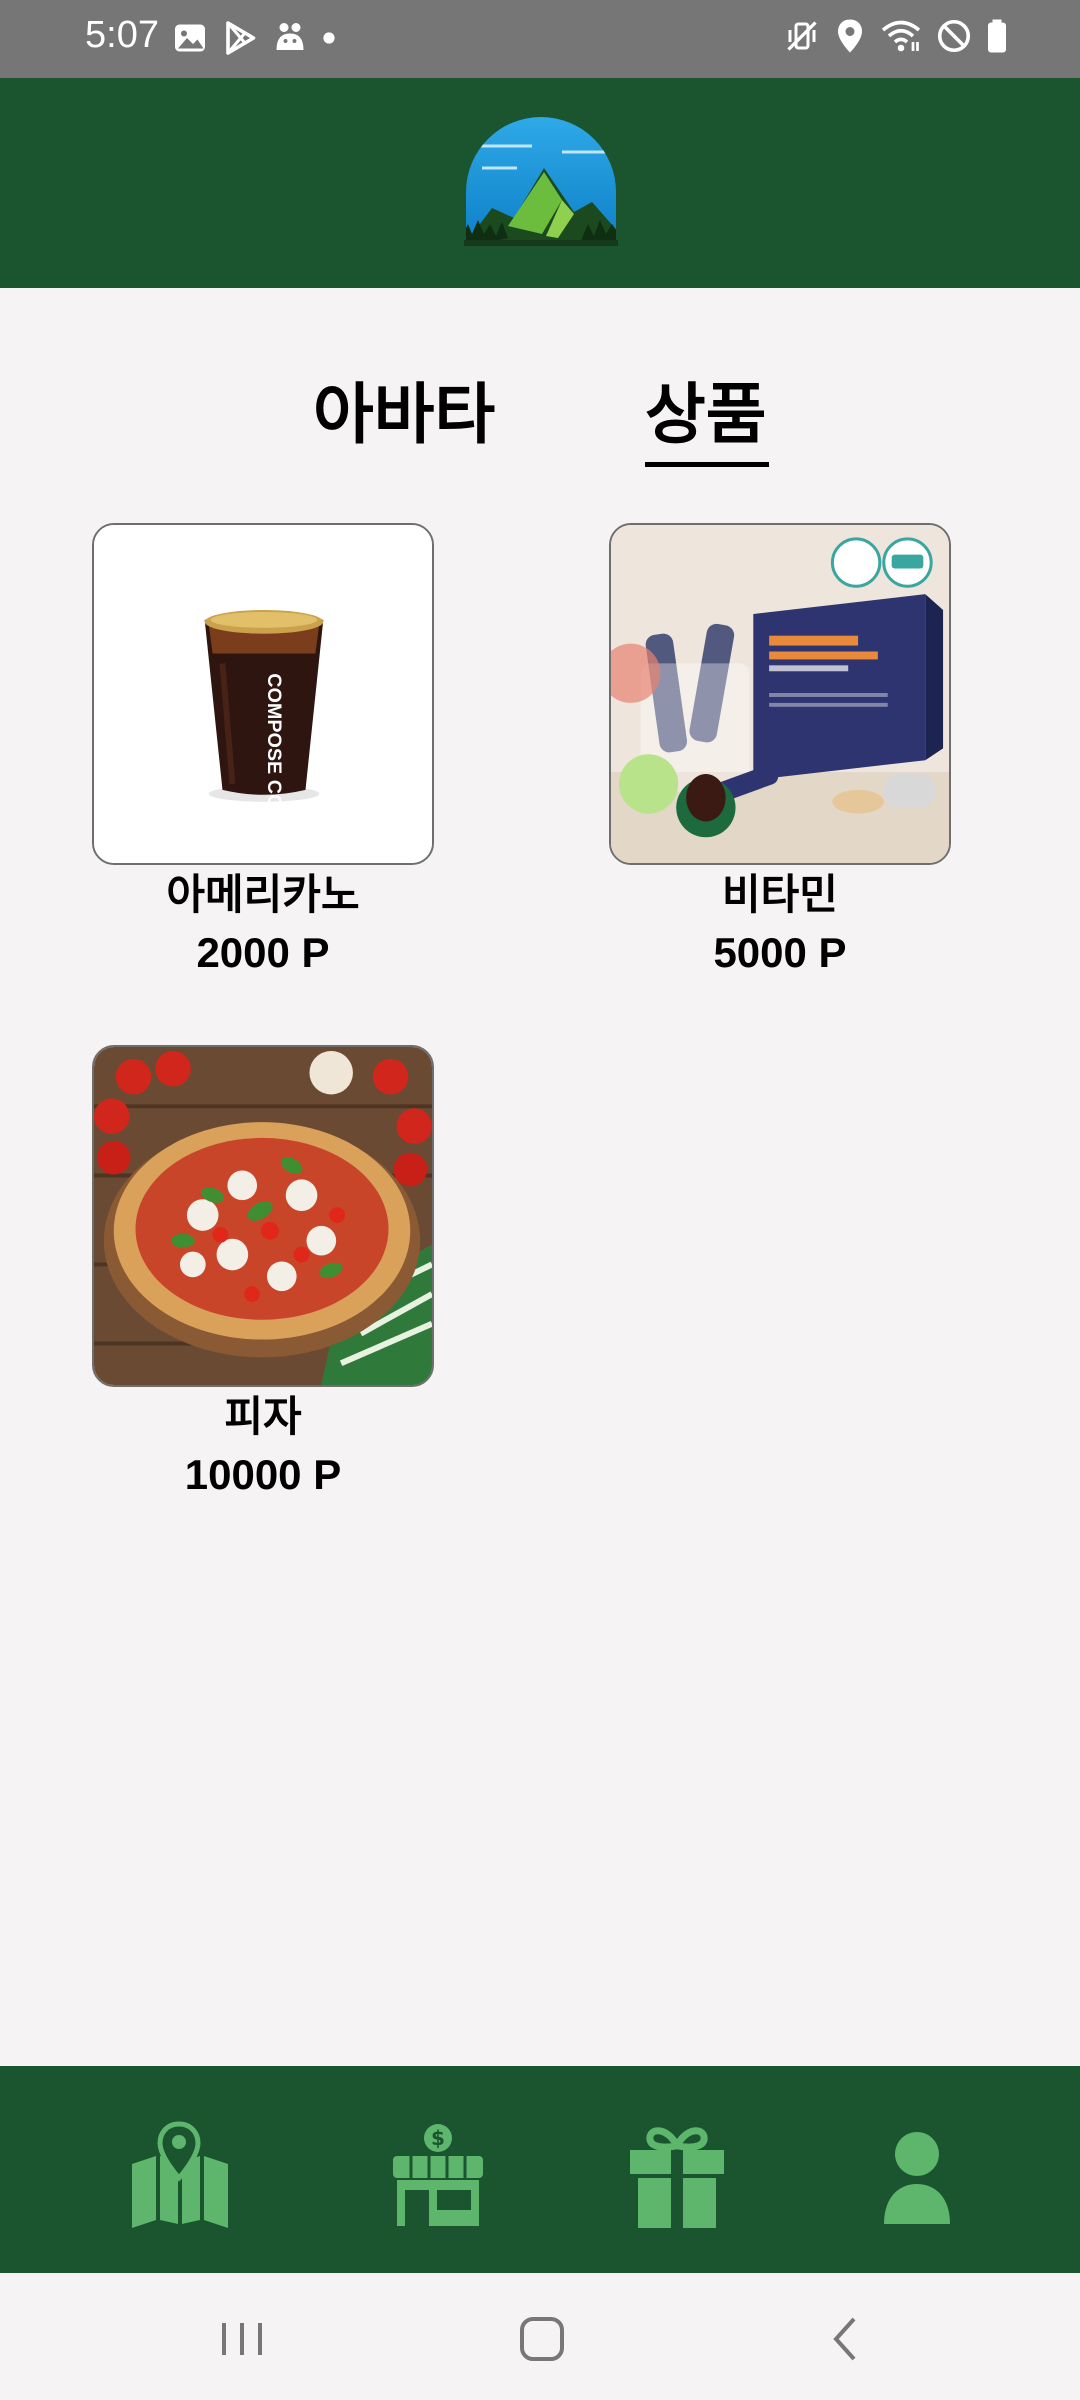 This screenshot has width=1080, height=2400. I want to click on nav-map, so click(179, 2175).